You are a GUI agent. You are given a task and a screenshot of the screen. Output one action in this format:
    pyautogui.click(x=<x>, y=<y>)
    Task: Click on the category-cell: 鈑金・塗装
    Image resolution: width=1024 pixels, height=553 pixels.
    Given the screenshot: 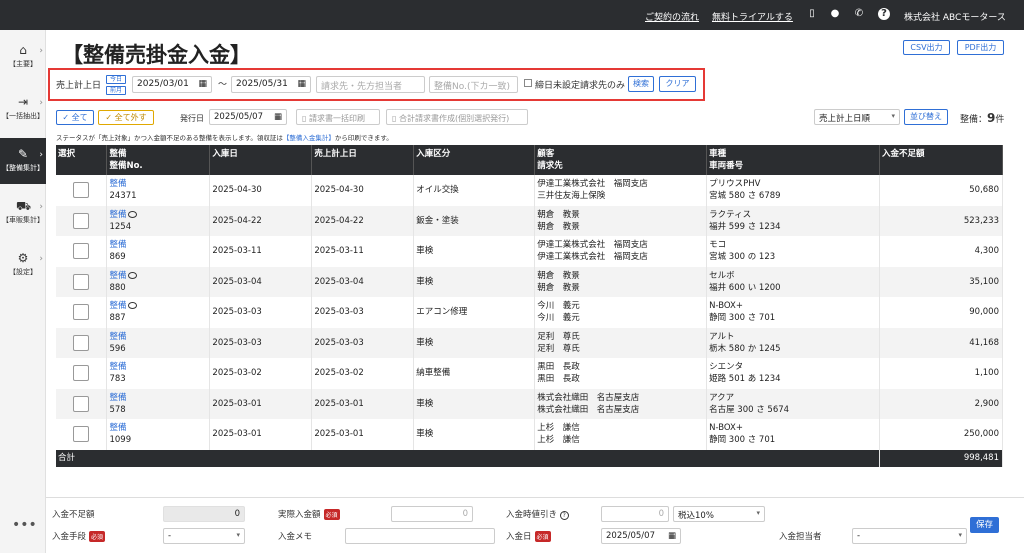 What is the action you would take?
    pyautogui.click(x=474, y=220)
    